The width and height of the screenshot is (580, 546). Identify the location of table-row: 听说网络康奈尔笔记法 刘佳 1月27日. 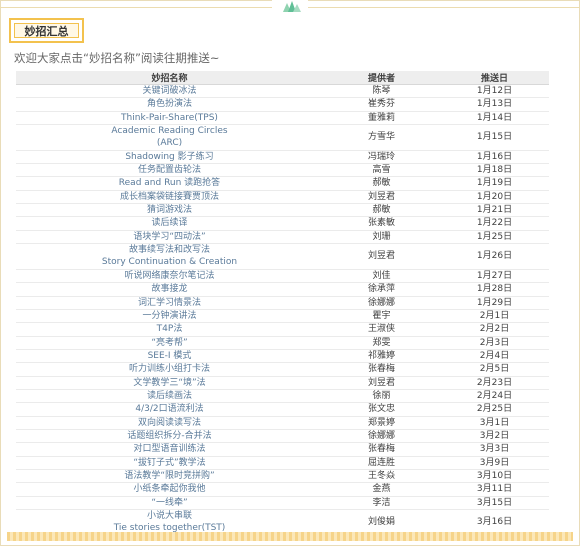
(282, 276).